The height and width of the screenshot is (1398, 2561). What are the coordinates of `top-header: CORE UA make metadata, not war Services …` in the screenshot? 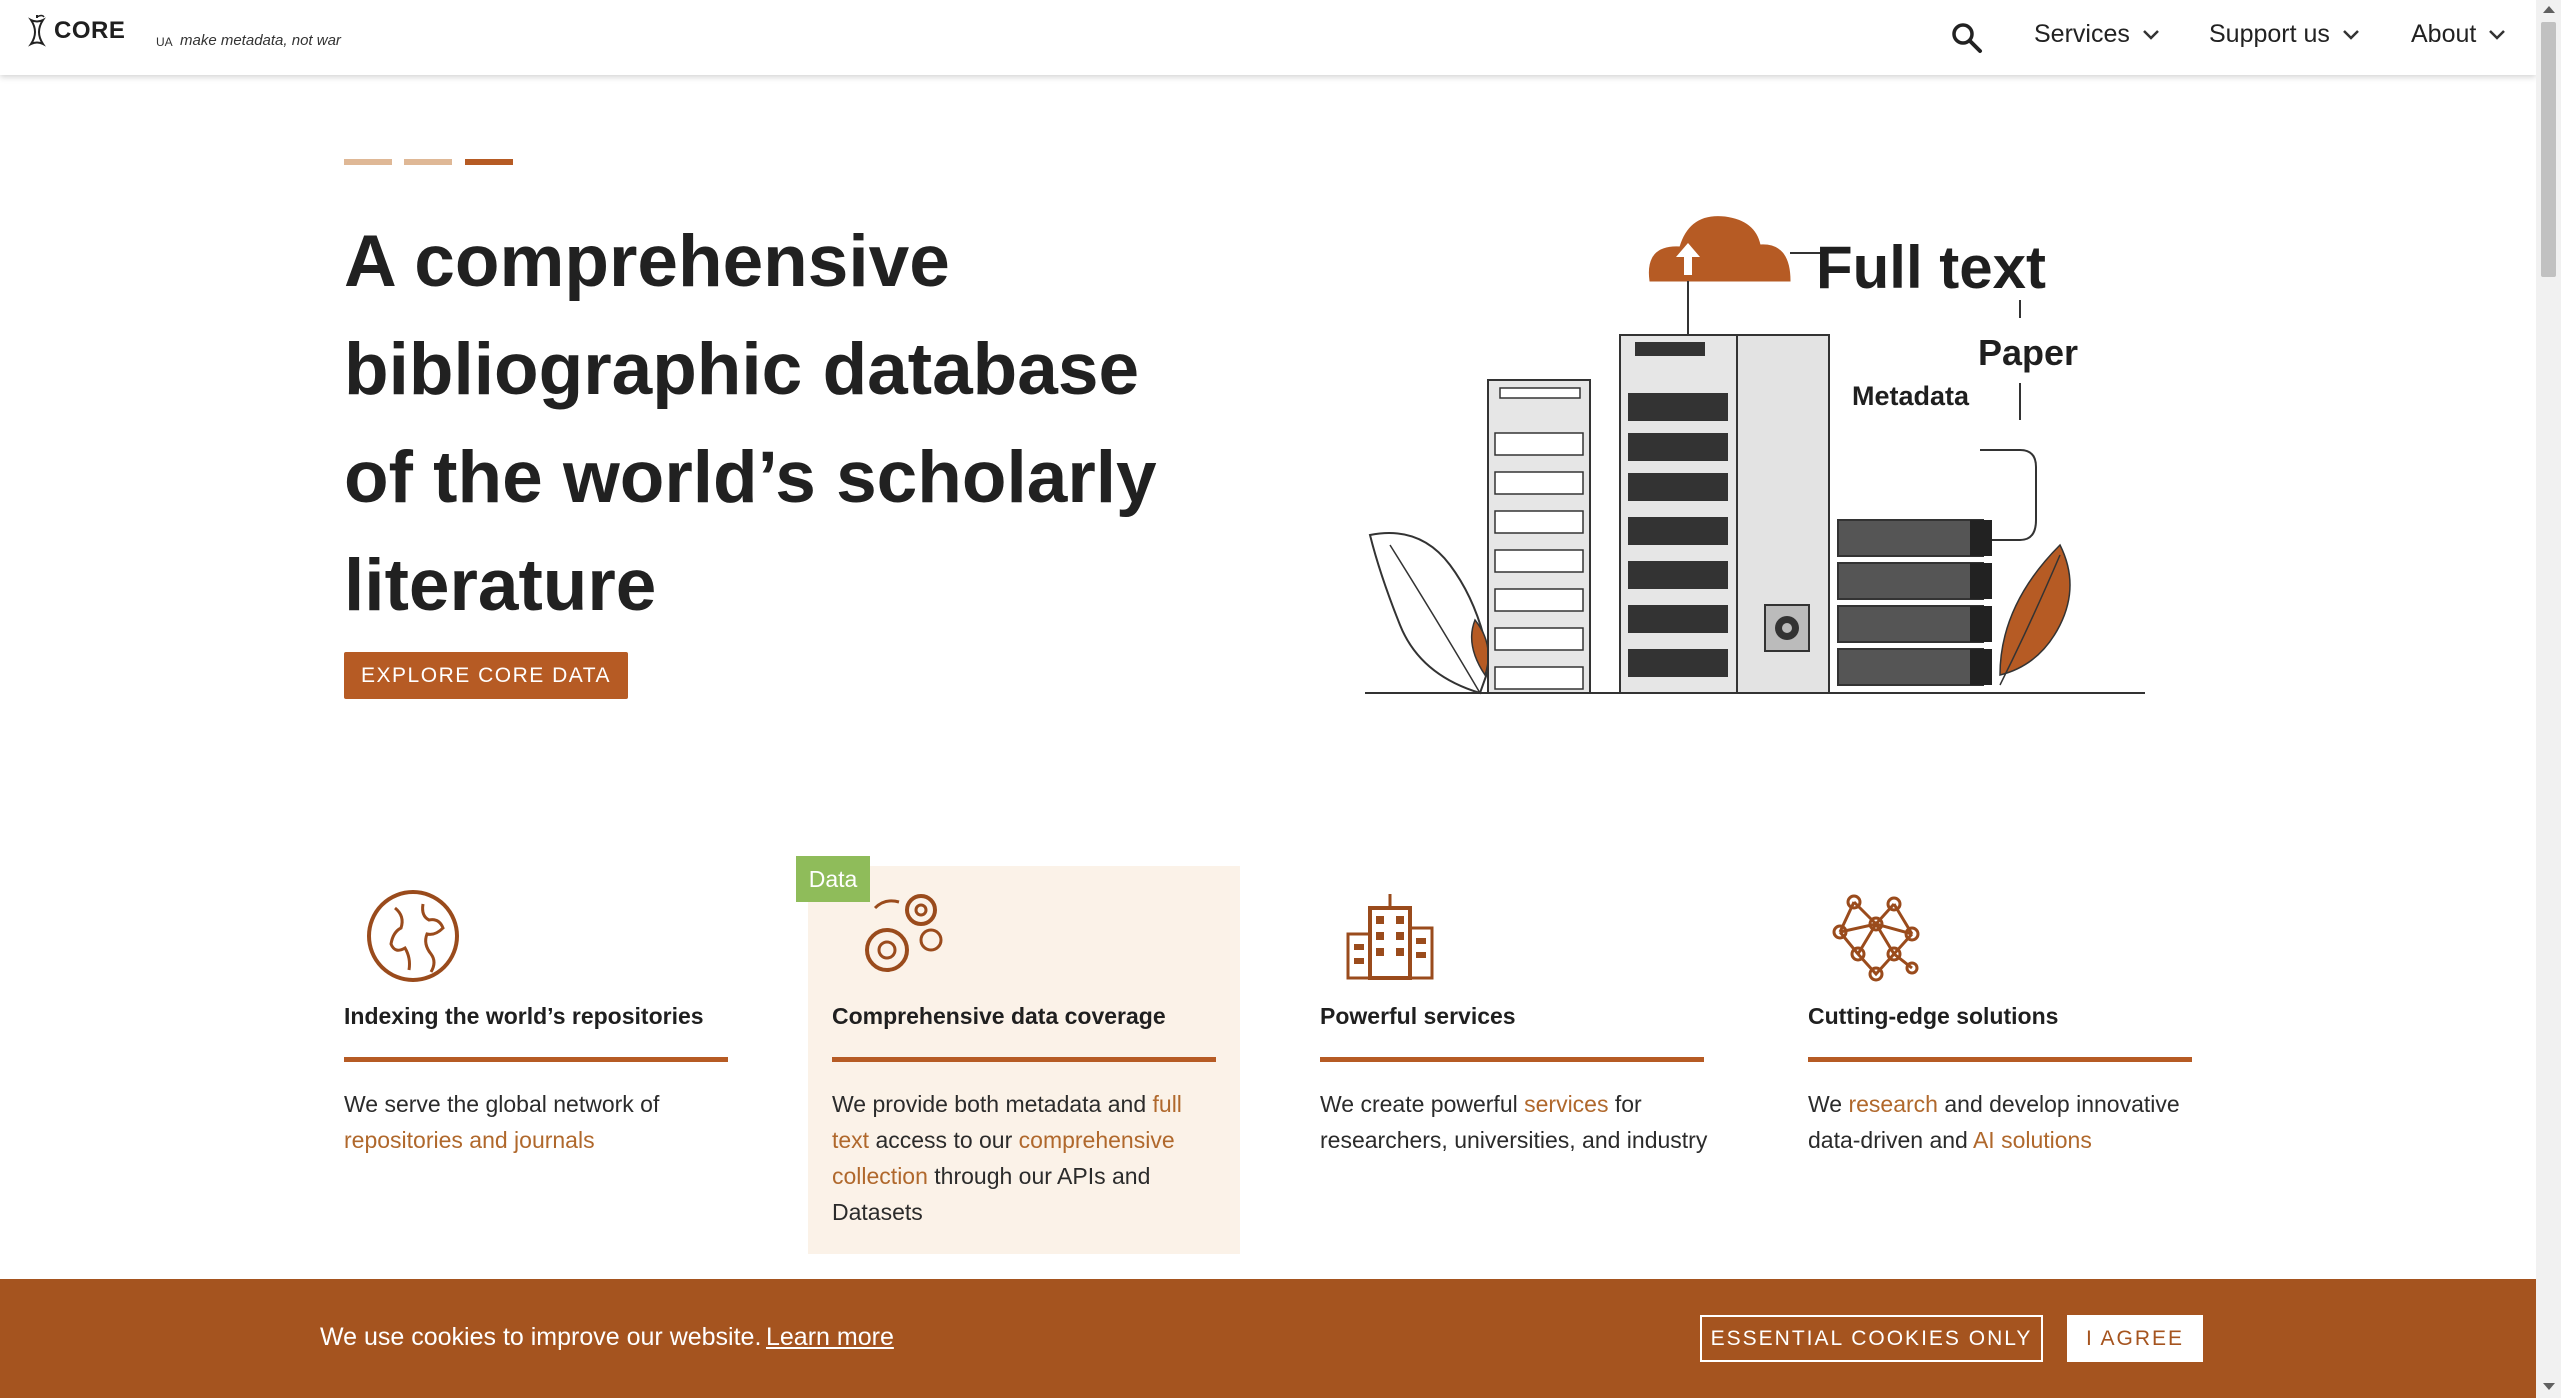 It's located at (1268, 37).